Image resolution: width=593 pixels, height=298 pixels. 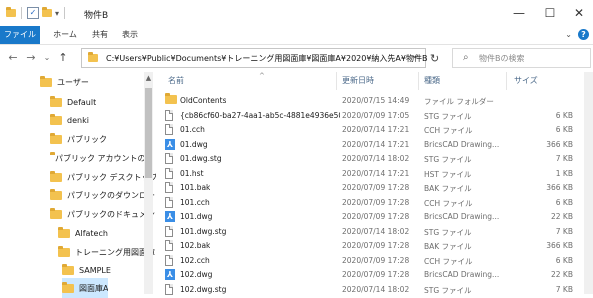 What do you see at coordinates (296, 13) in the screenshot?
I see `title-bar: ✓ ▾ 物件B — ☐ ✕` at bounding box center [296, 13].